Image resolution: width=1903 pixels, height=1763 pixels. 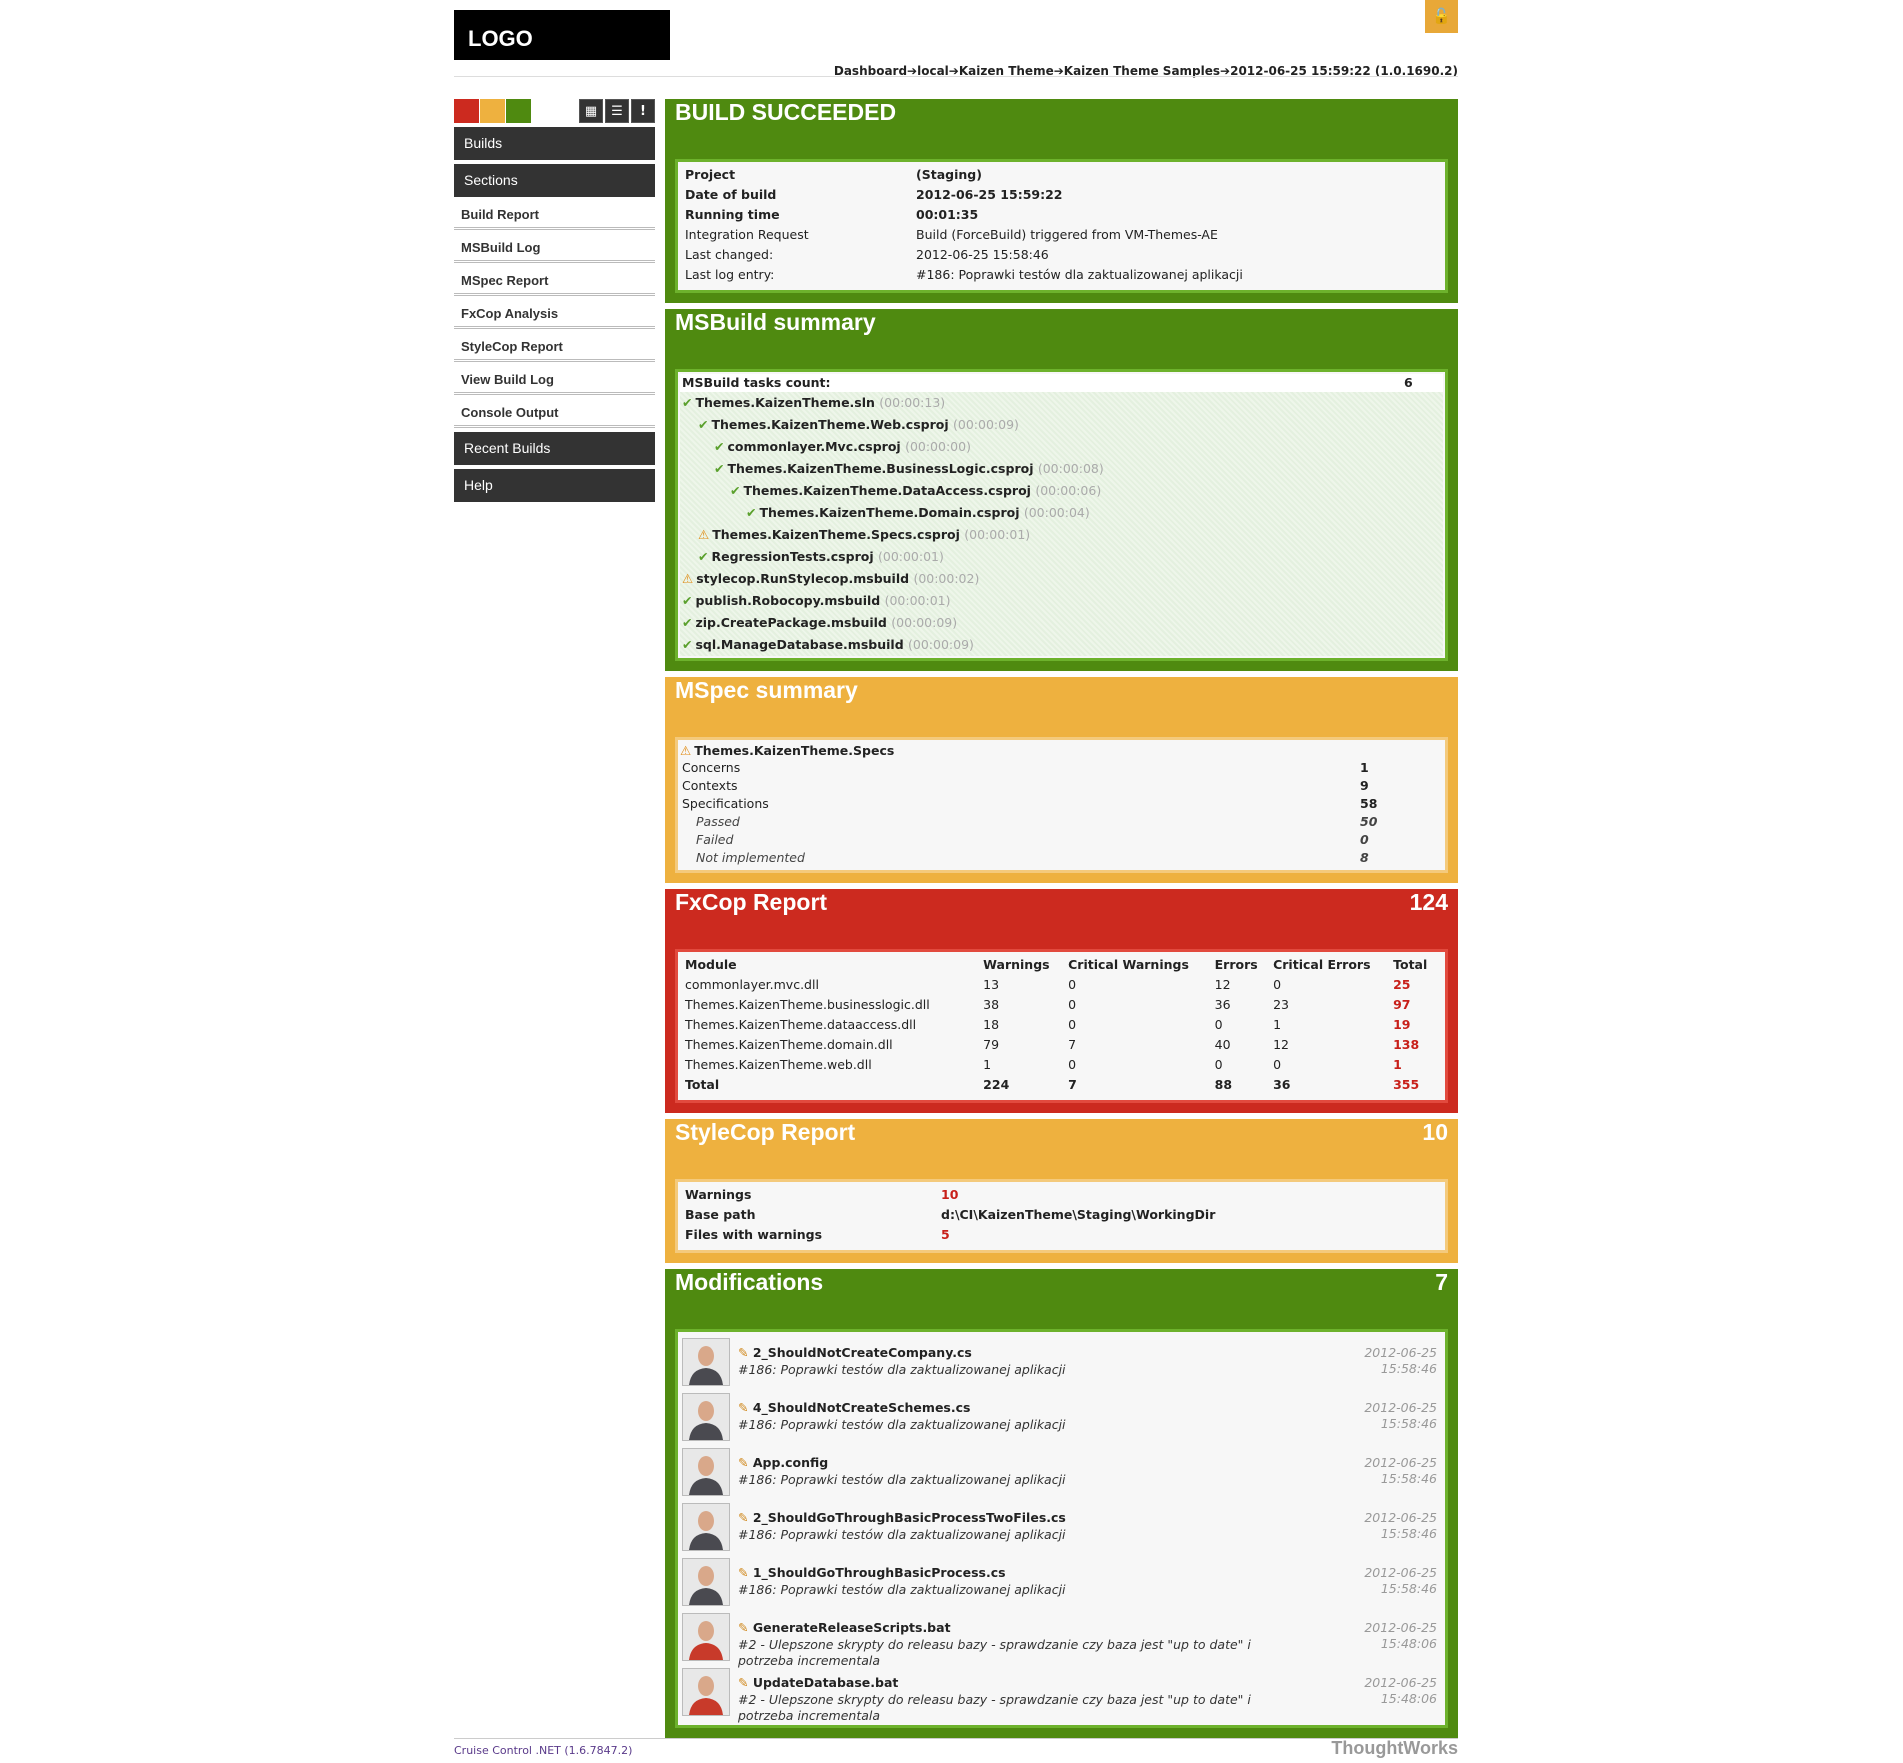 What do you see at coordinates (956, 1738) in the screenshot?
I see `footer-divider` at bounding box center [956, 1738].